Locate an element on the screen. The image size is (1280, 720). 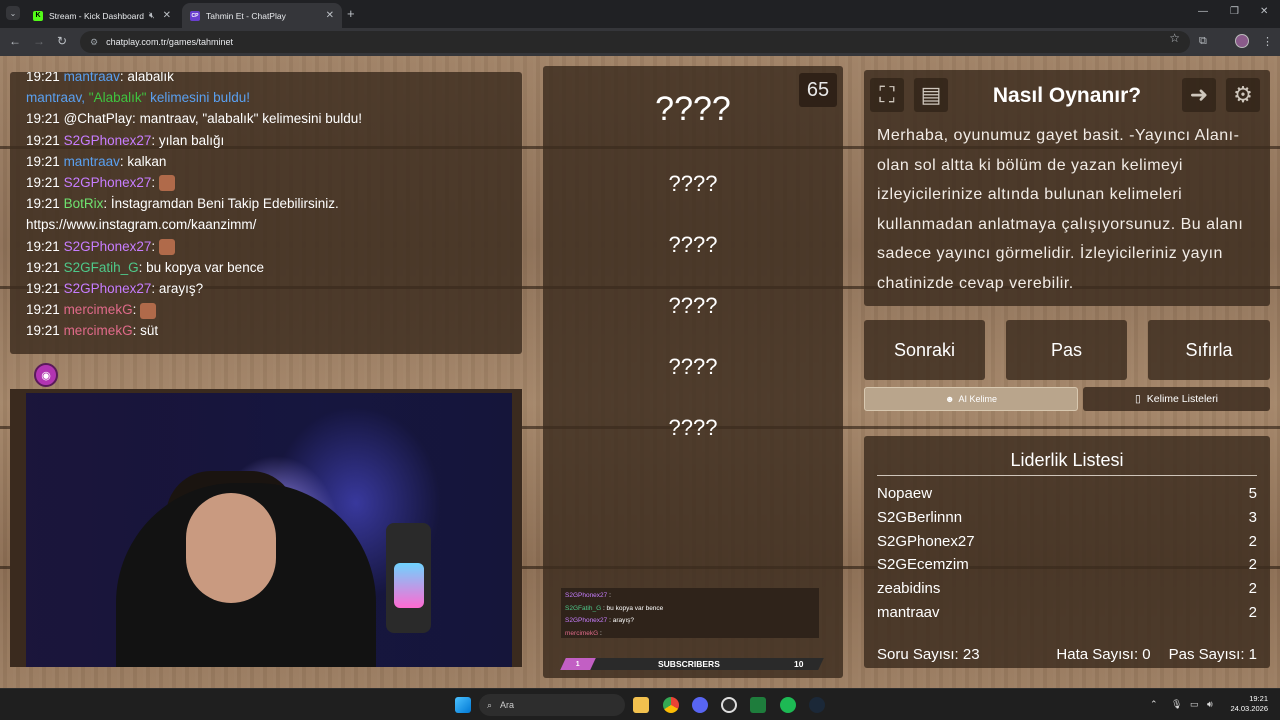
chat-username: S2GFatih_G is located at coordinates (101, 267).